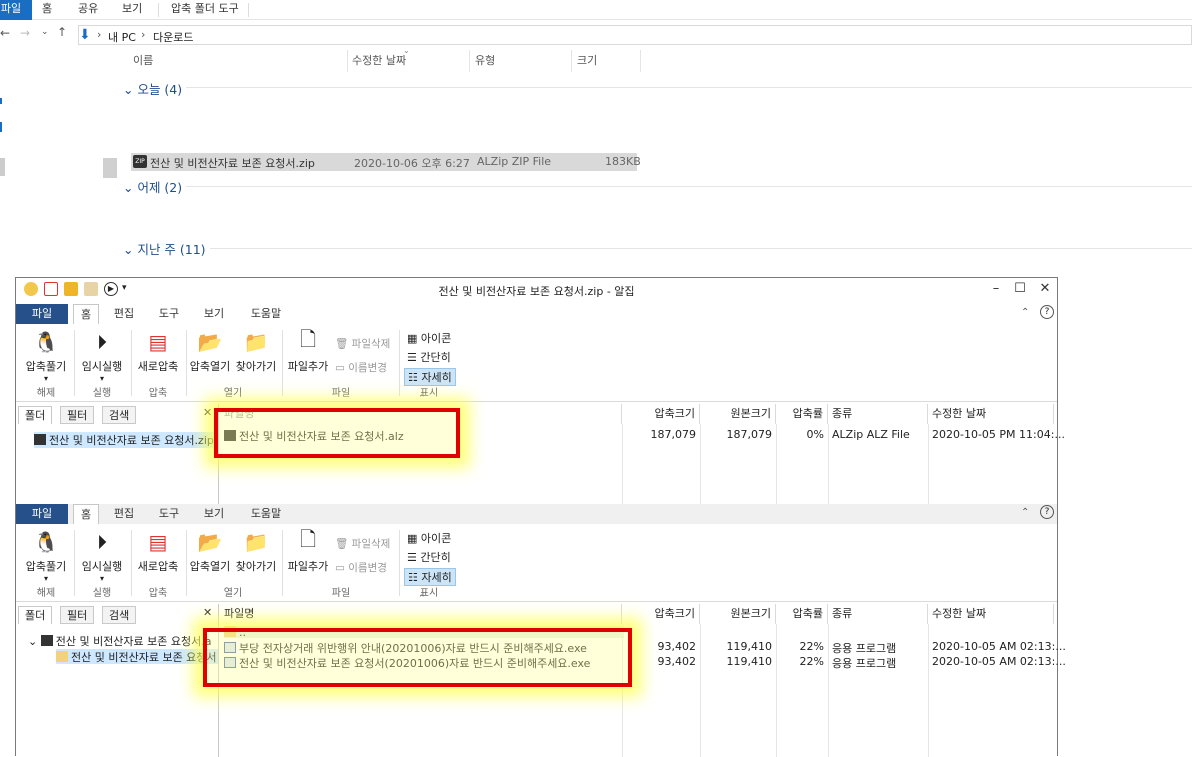 Image resolution: width=1192 pixels, height=757 pixels. Describe the element at coordinates (173, 37) in the screenshot. I see `breadcrumb-downloads: 다운로드` at that location.